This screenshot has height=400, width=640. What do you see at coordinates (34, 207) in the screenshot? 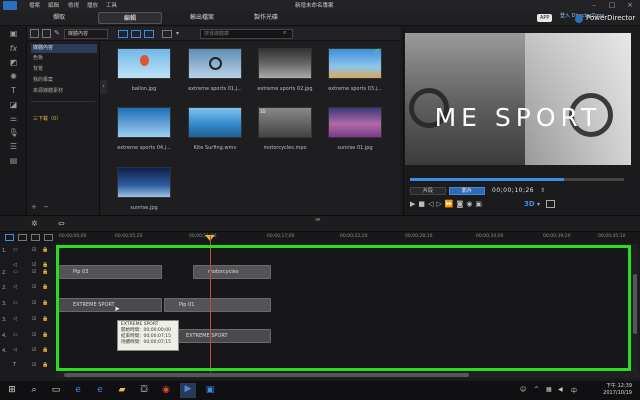
I see `add-tag-icon: +` at bounding box center [34, 207].